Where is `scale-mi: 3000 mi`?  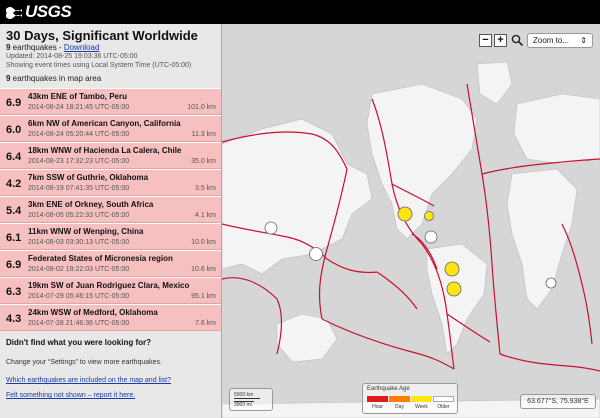 scale-mi: 3000 mi is located at coordinates (244, 404).